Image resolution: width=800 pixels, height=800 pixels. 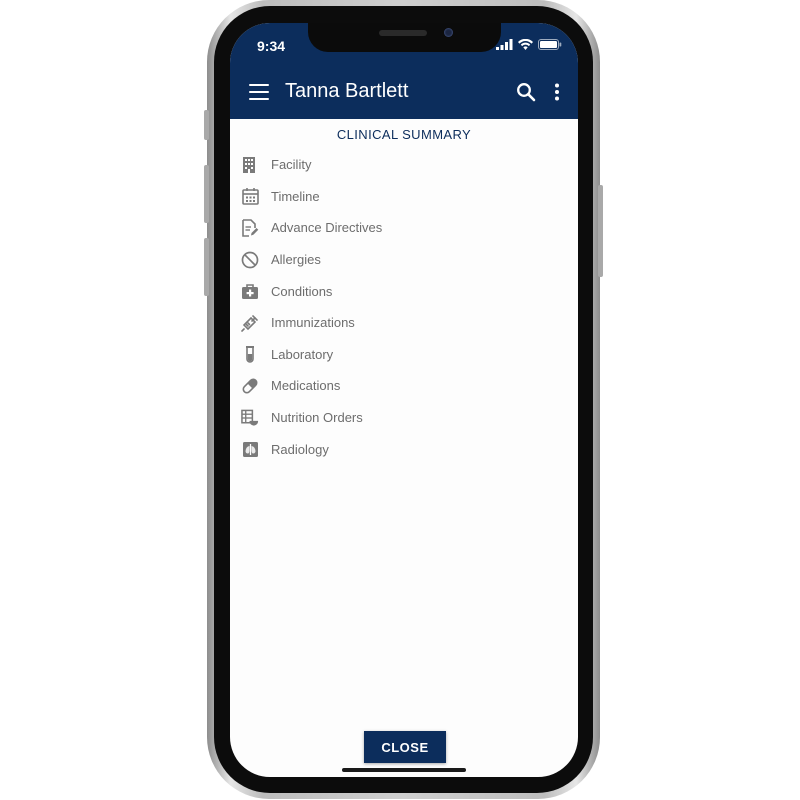 What do you see at coordinates (300, 449) in the screenshot?
I see `menu-item-label: Radiology` at bounding box center [300, 449].